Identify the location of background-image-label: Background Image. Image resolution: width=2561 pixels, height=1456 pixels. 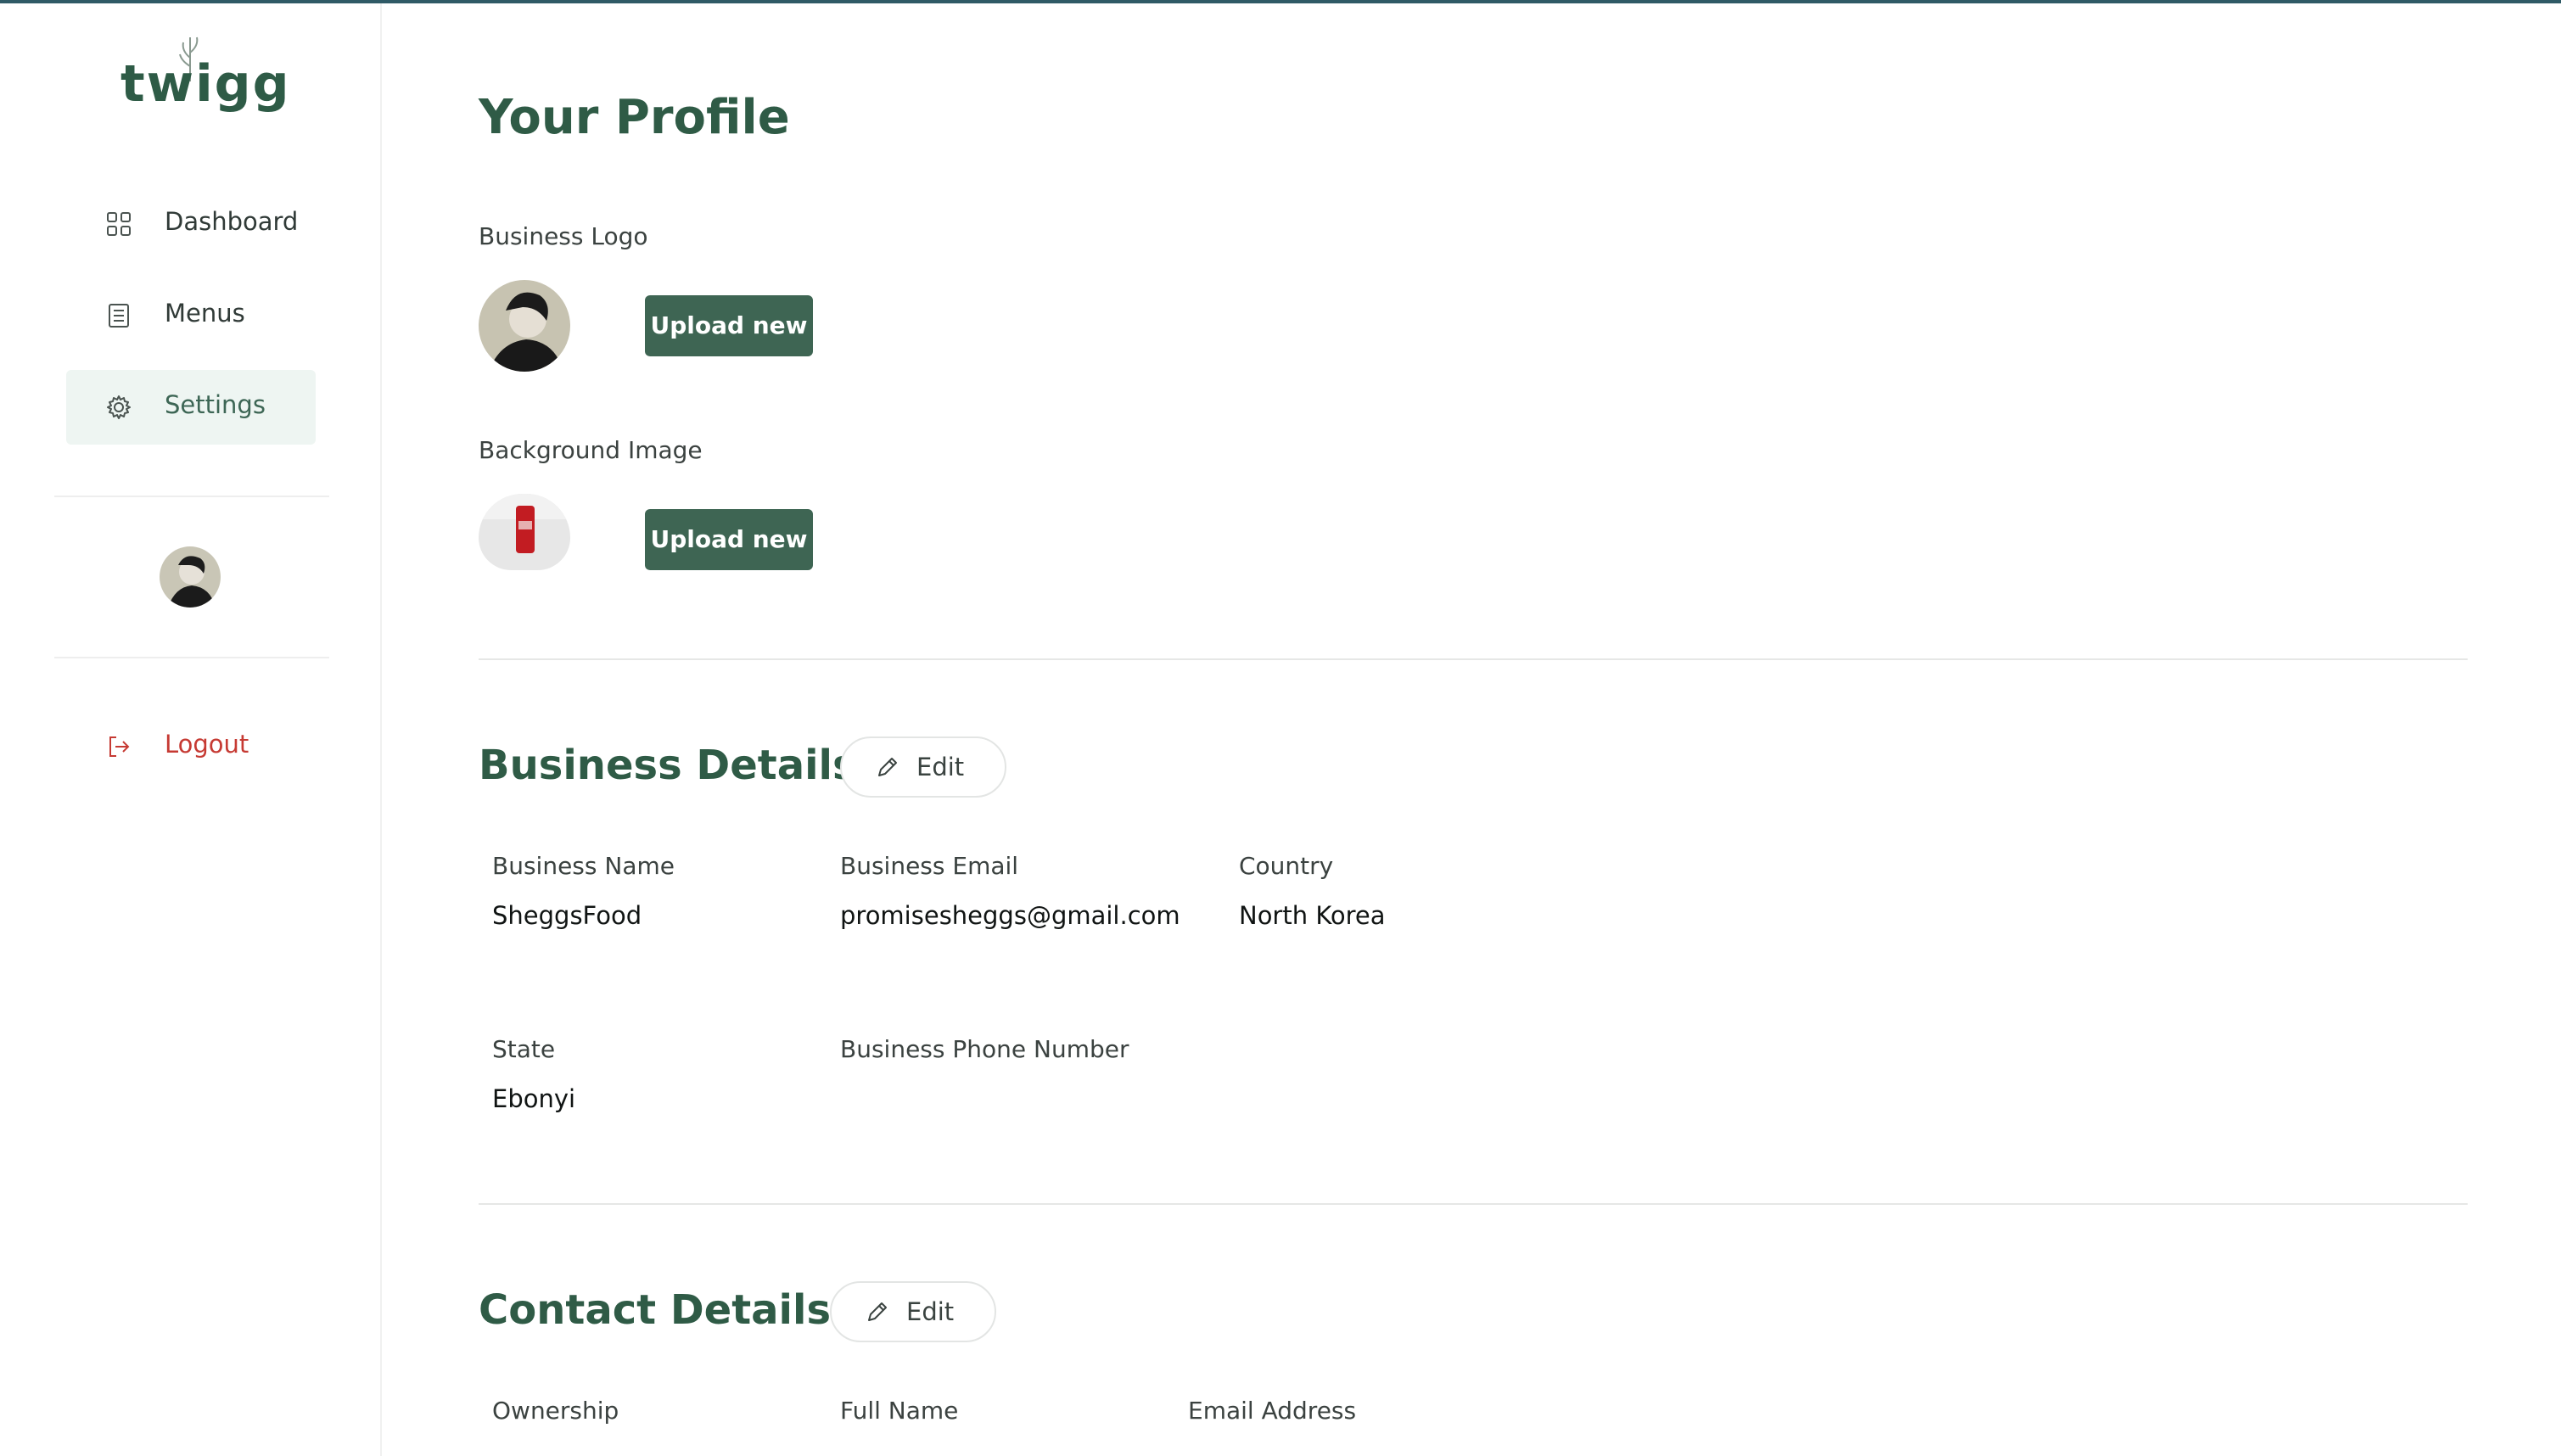
(591, 450).